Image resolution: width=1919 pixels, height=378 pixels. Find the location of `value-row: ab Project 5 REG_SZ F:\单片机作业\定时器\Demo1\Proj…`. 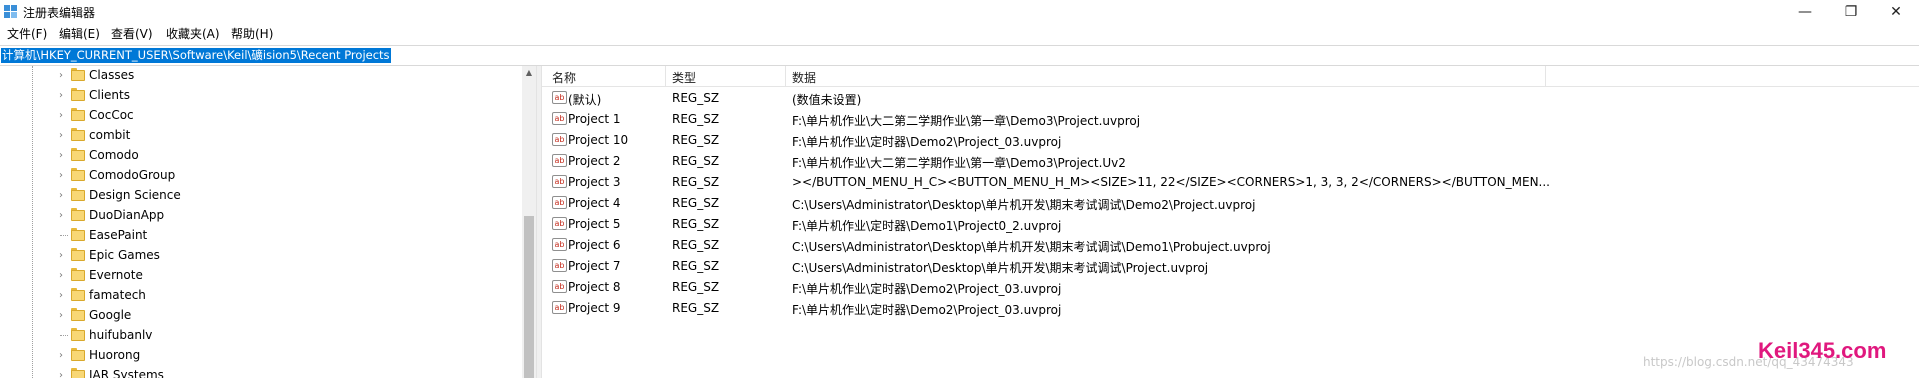

value-row: ab Project 5 REG_SZ F:\单片机作业\定时器\Demo1\Proj… is located at coordinates (1230, 224).